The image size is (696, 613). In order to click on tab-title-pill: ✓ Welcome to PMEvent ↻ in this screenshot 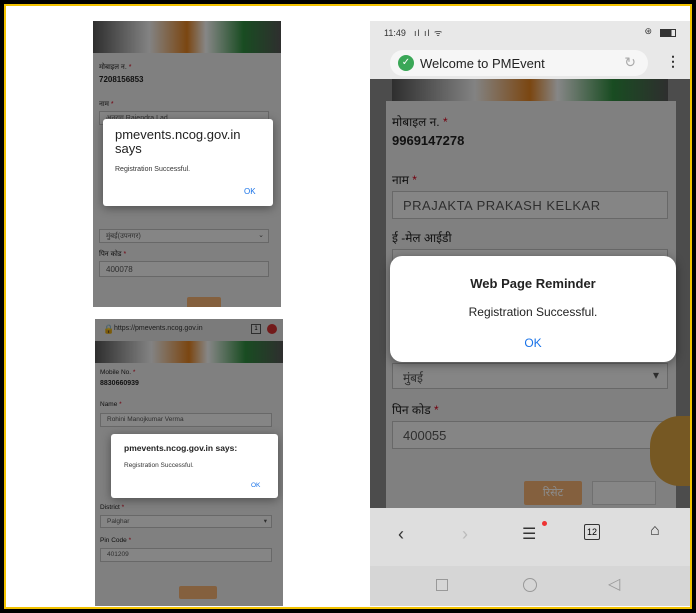, I will do `click(519, 63)`.